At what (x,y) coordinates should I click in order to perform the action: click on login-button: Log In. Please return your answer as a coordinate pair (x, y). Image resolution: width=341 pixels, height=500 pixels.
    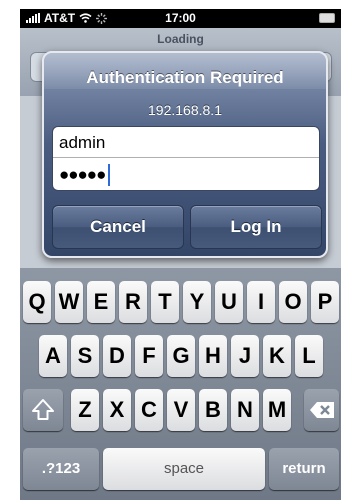
    Looking at the image, I should click on (256, 227).